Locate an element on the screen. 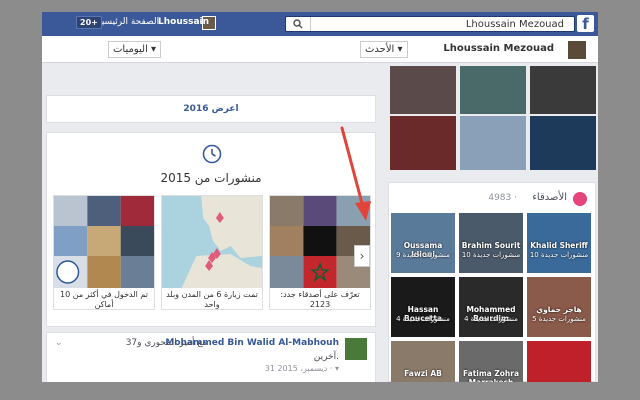  friend-tile: Oussama Idioui 9 منشورات جديدة is located at coordinates (423, 243).